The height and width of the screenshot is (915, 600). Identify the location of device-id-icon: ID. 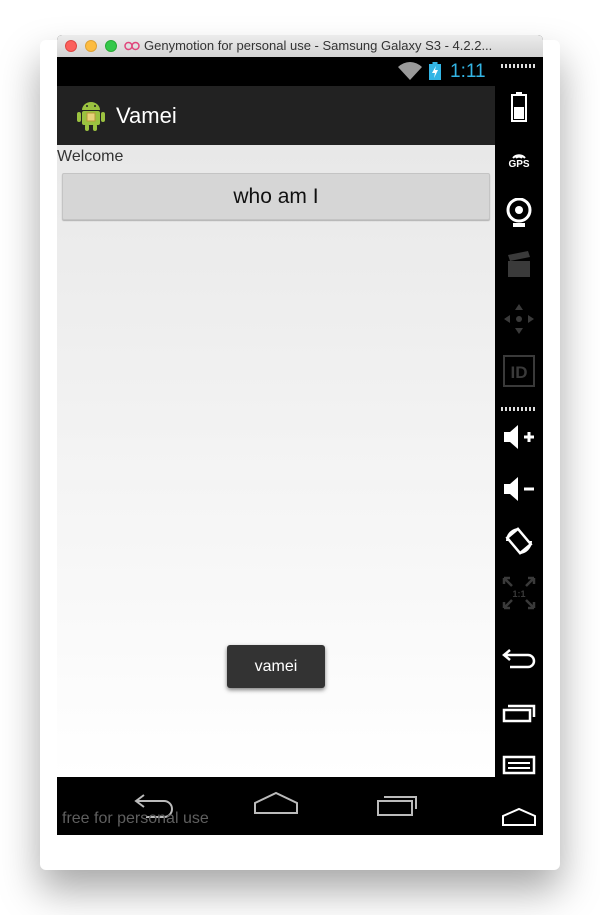
(519, 371).